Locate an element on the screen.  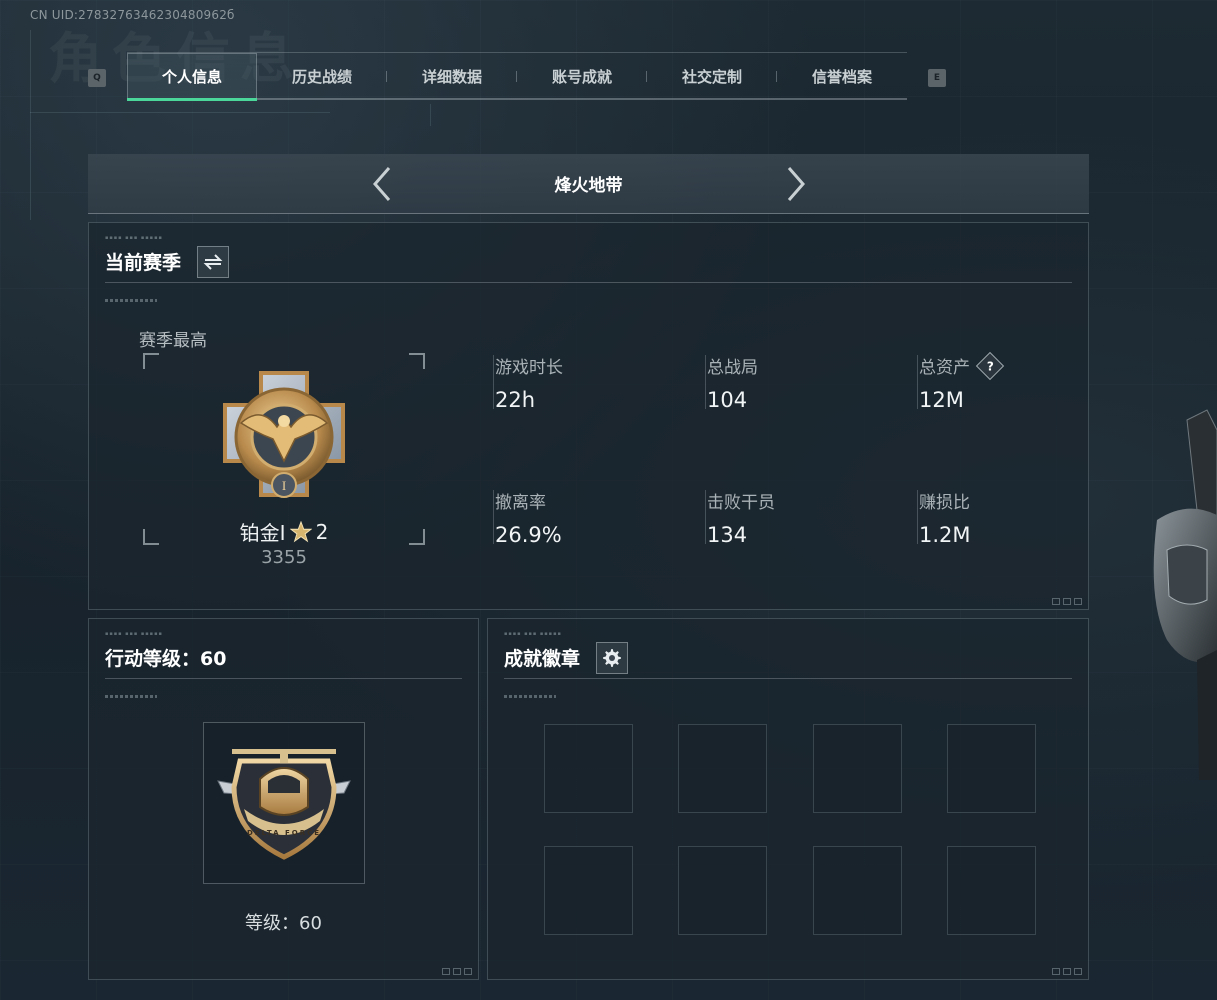
switch-season-button is located at coordinates (213, 261).